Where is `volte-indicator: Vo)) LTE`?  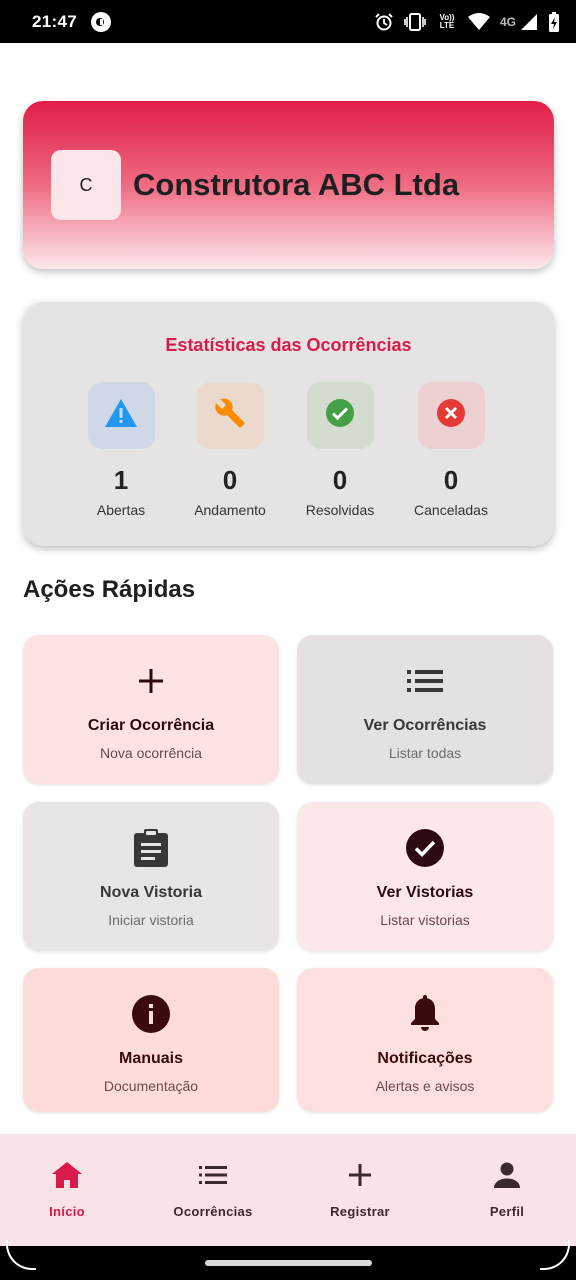
volte-indicator: Vo)) LTE is located at coordinates (447, 21).